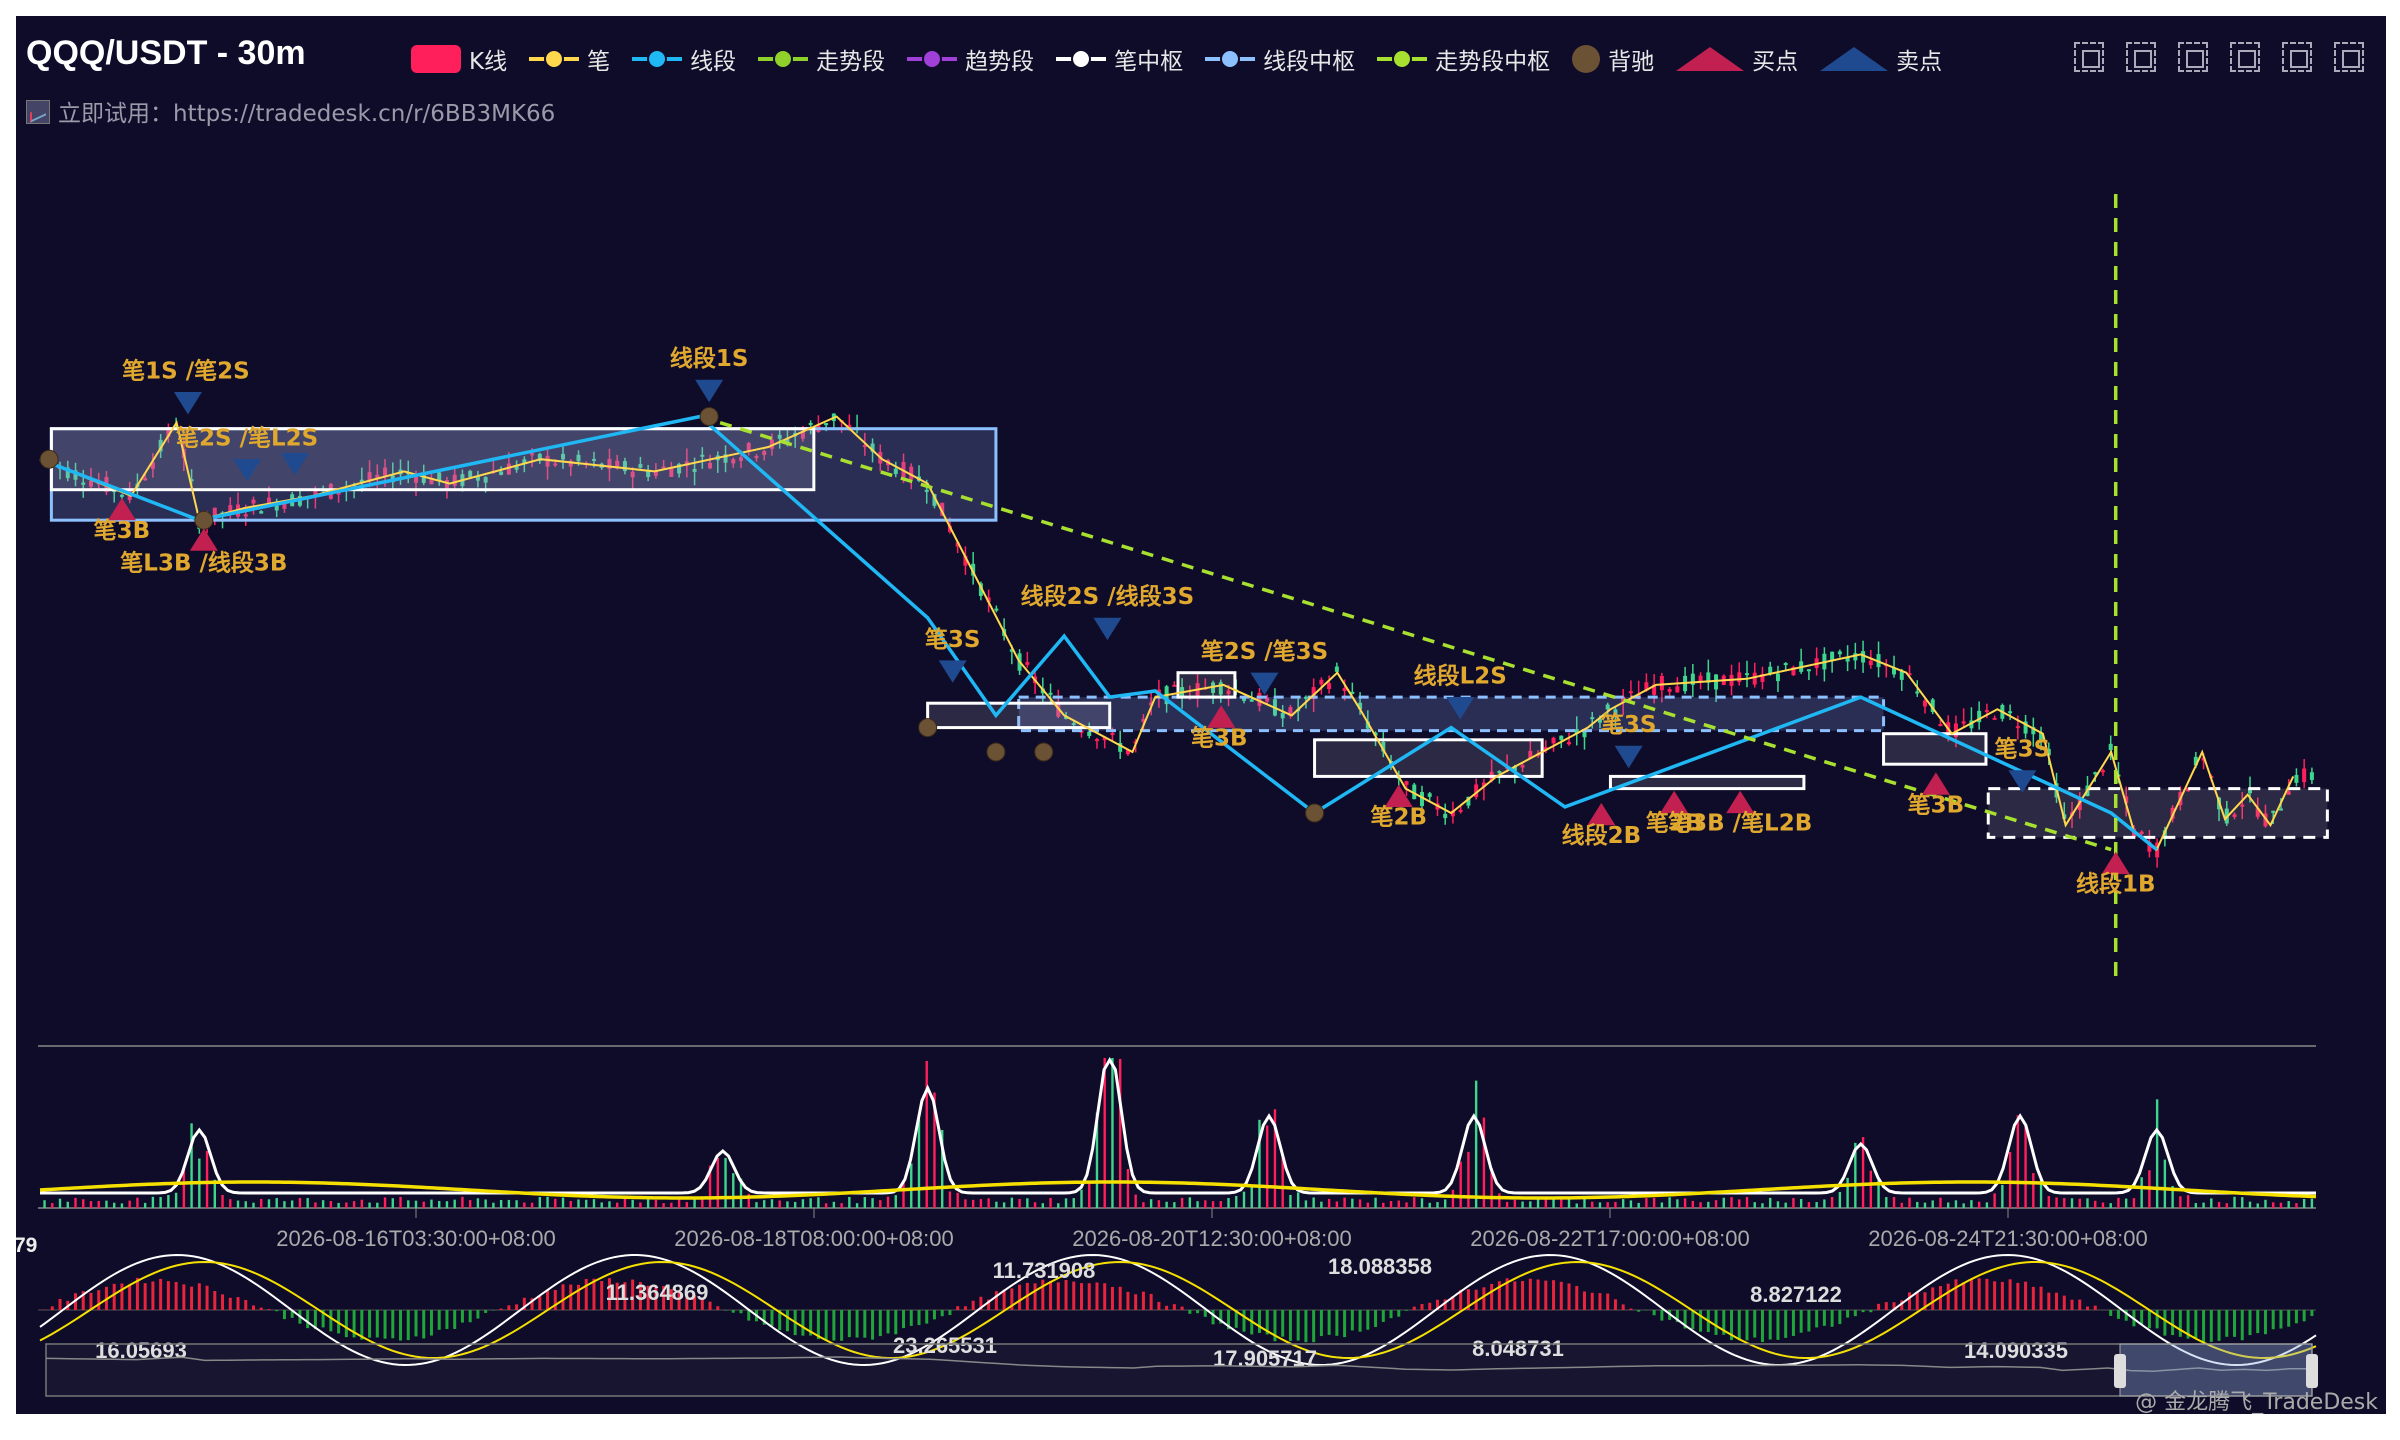 The height and width of the screenshot is (1440, 2400). I want to click on legend-item: 趋势段, so click(970, 59).